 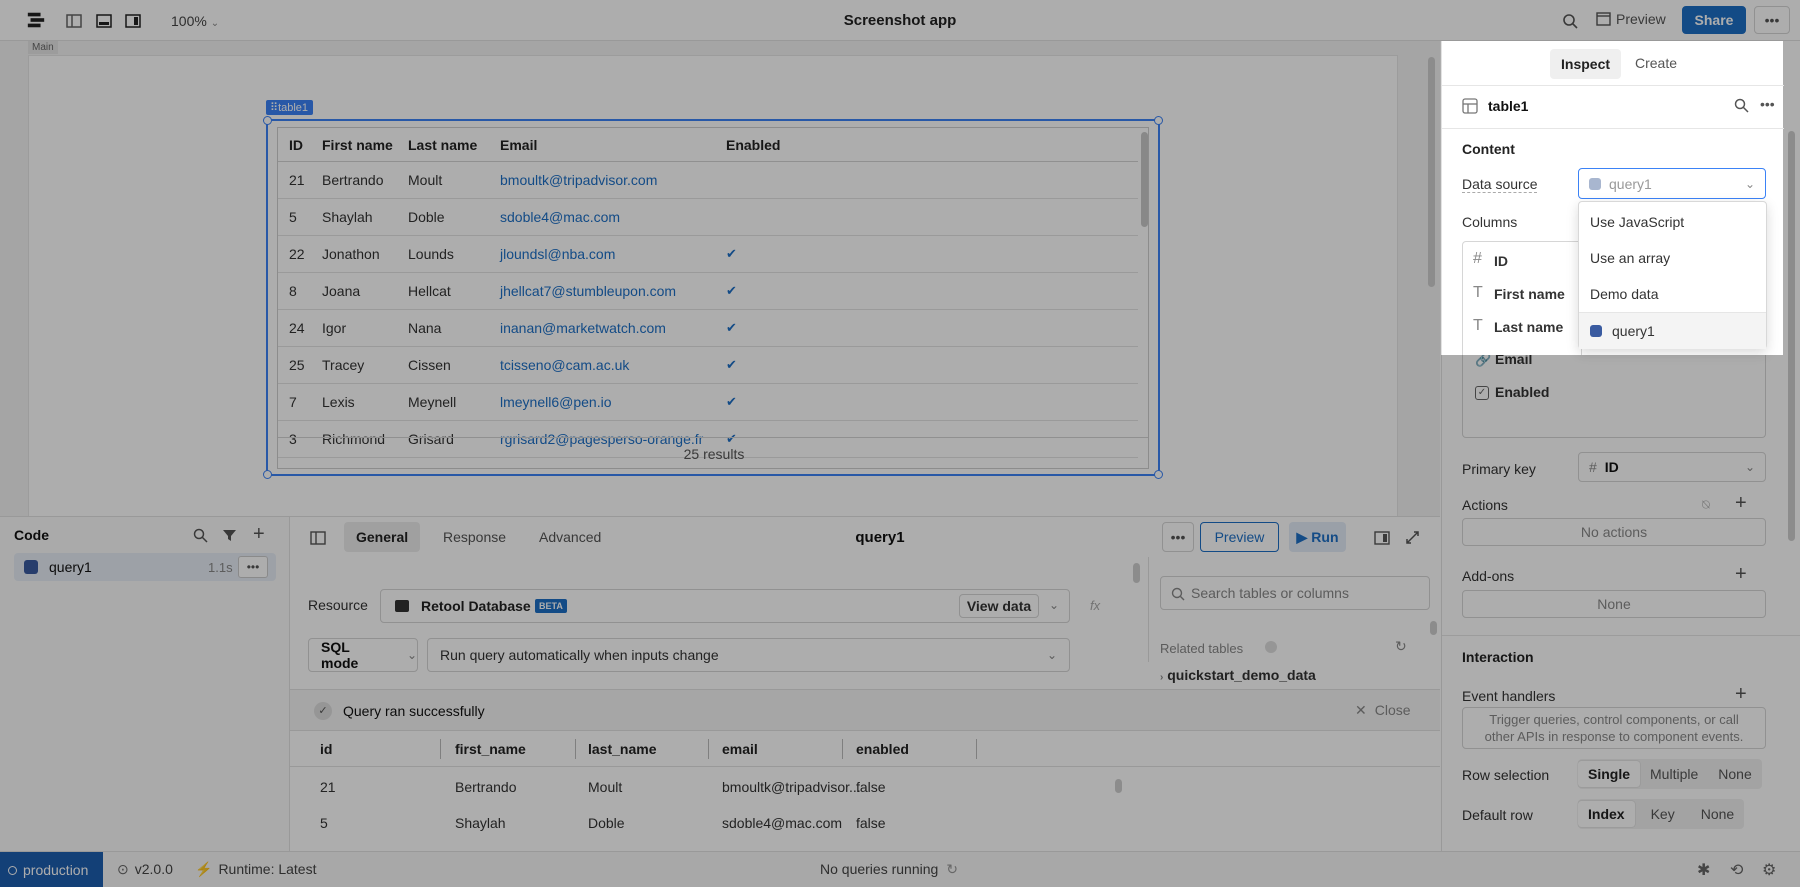 I want to click on table-row: 21 Bertrando Moult bmoultk@tripadvisor.com, so click(x=708, y=180).